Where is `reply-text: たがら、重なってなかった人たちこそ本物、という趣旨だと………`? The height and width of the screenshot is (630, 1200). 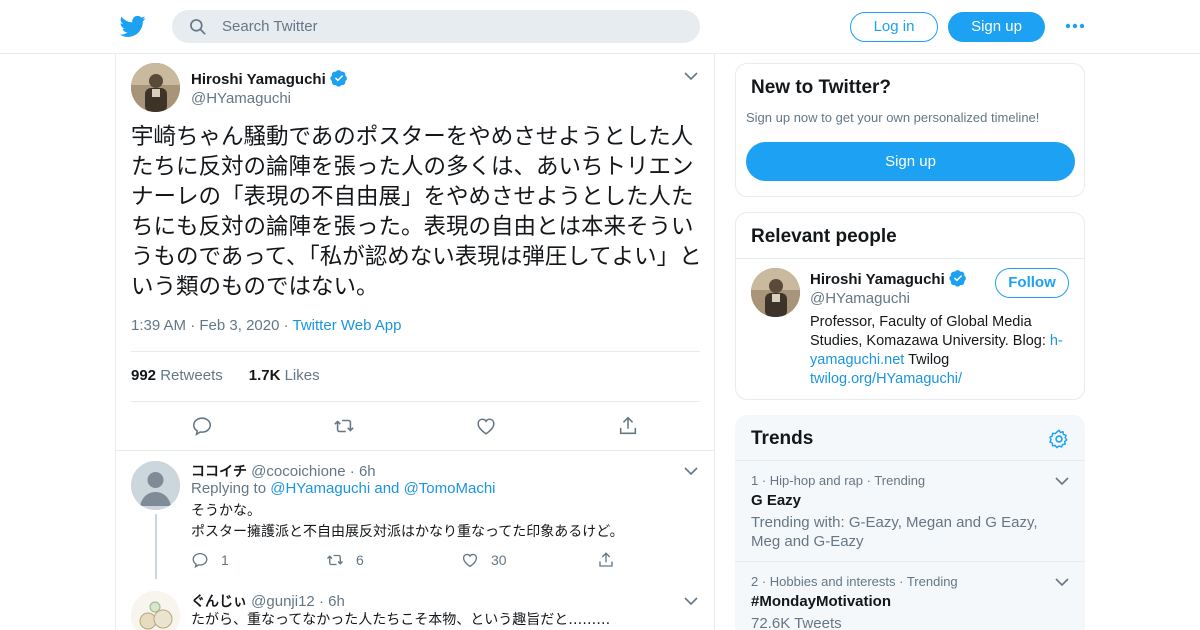
reply-text: たがら、重なってなかった人たちこそ本物、という趣旨だと……… is located at coordinates (400, 620).